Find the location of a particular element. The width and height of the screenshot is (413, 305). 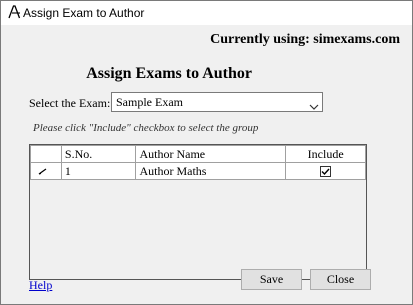

cell-include is located at coordinates (325, 171).